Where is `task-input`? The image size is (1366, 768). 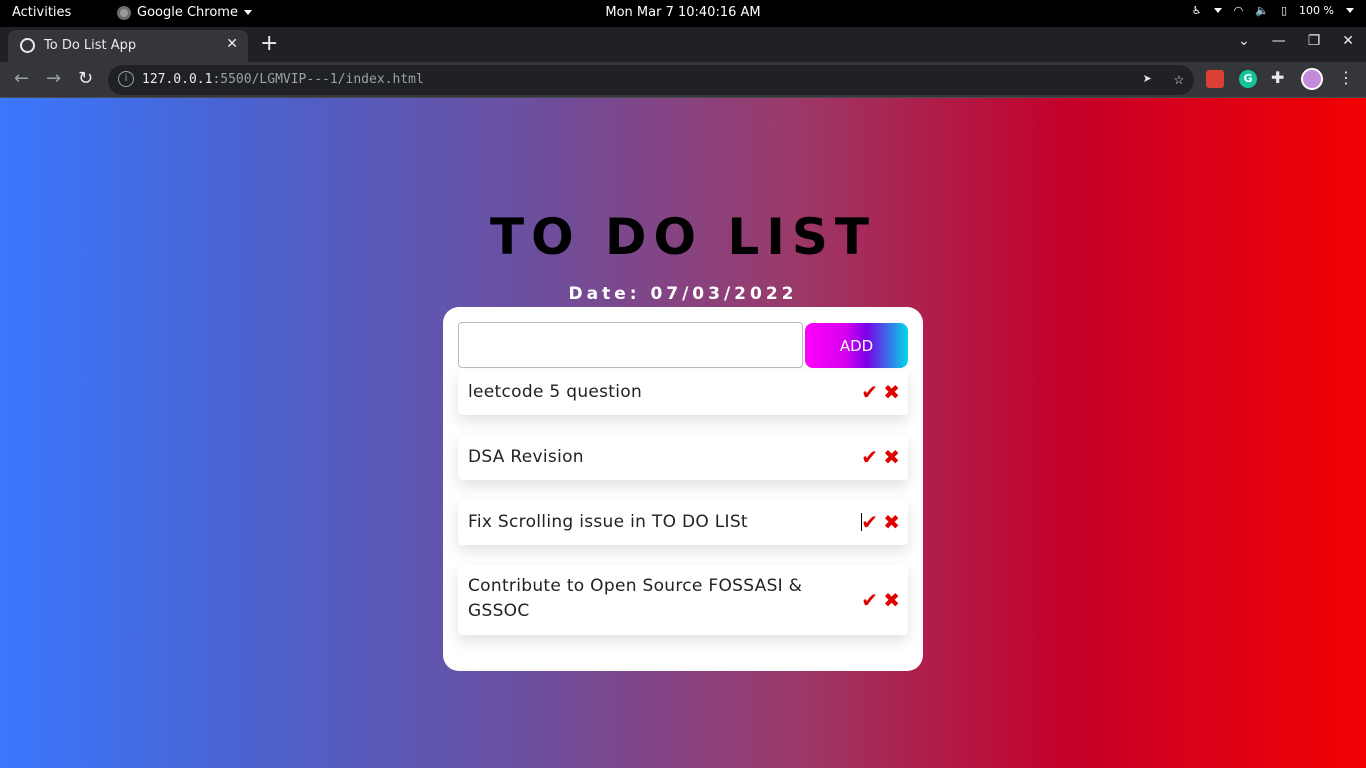 task-input is located at coordinates (630, 345).